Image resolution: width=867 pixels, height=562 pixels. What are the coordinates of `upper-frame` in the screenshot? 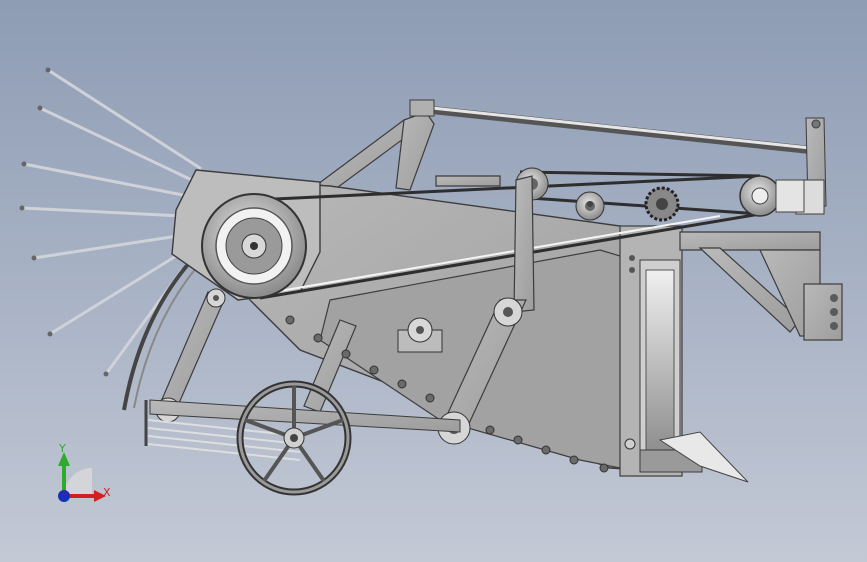 It's located at (408, 151).